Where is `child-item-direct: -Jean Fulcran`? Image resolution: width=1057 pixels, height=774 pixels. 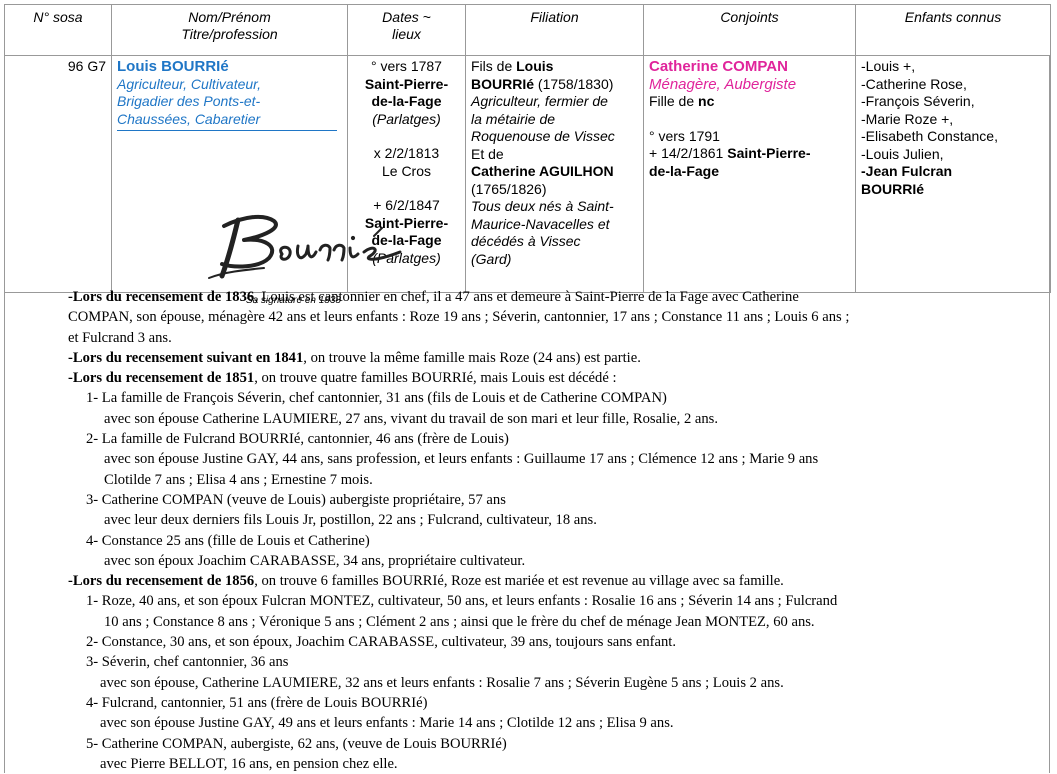 child-item-direct: -Jean Fulcran is located at coordinates (907, 171).